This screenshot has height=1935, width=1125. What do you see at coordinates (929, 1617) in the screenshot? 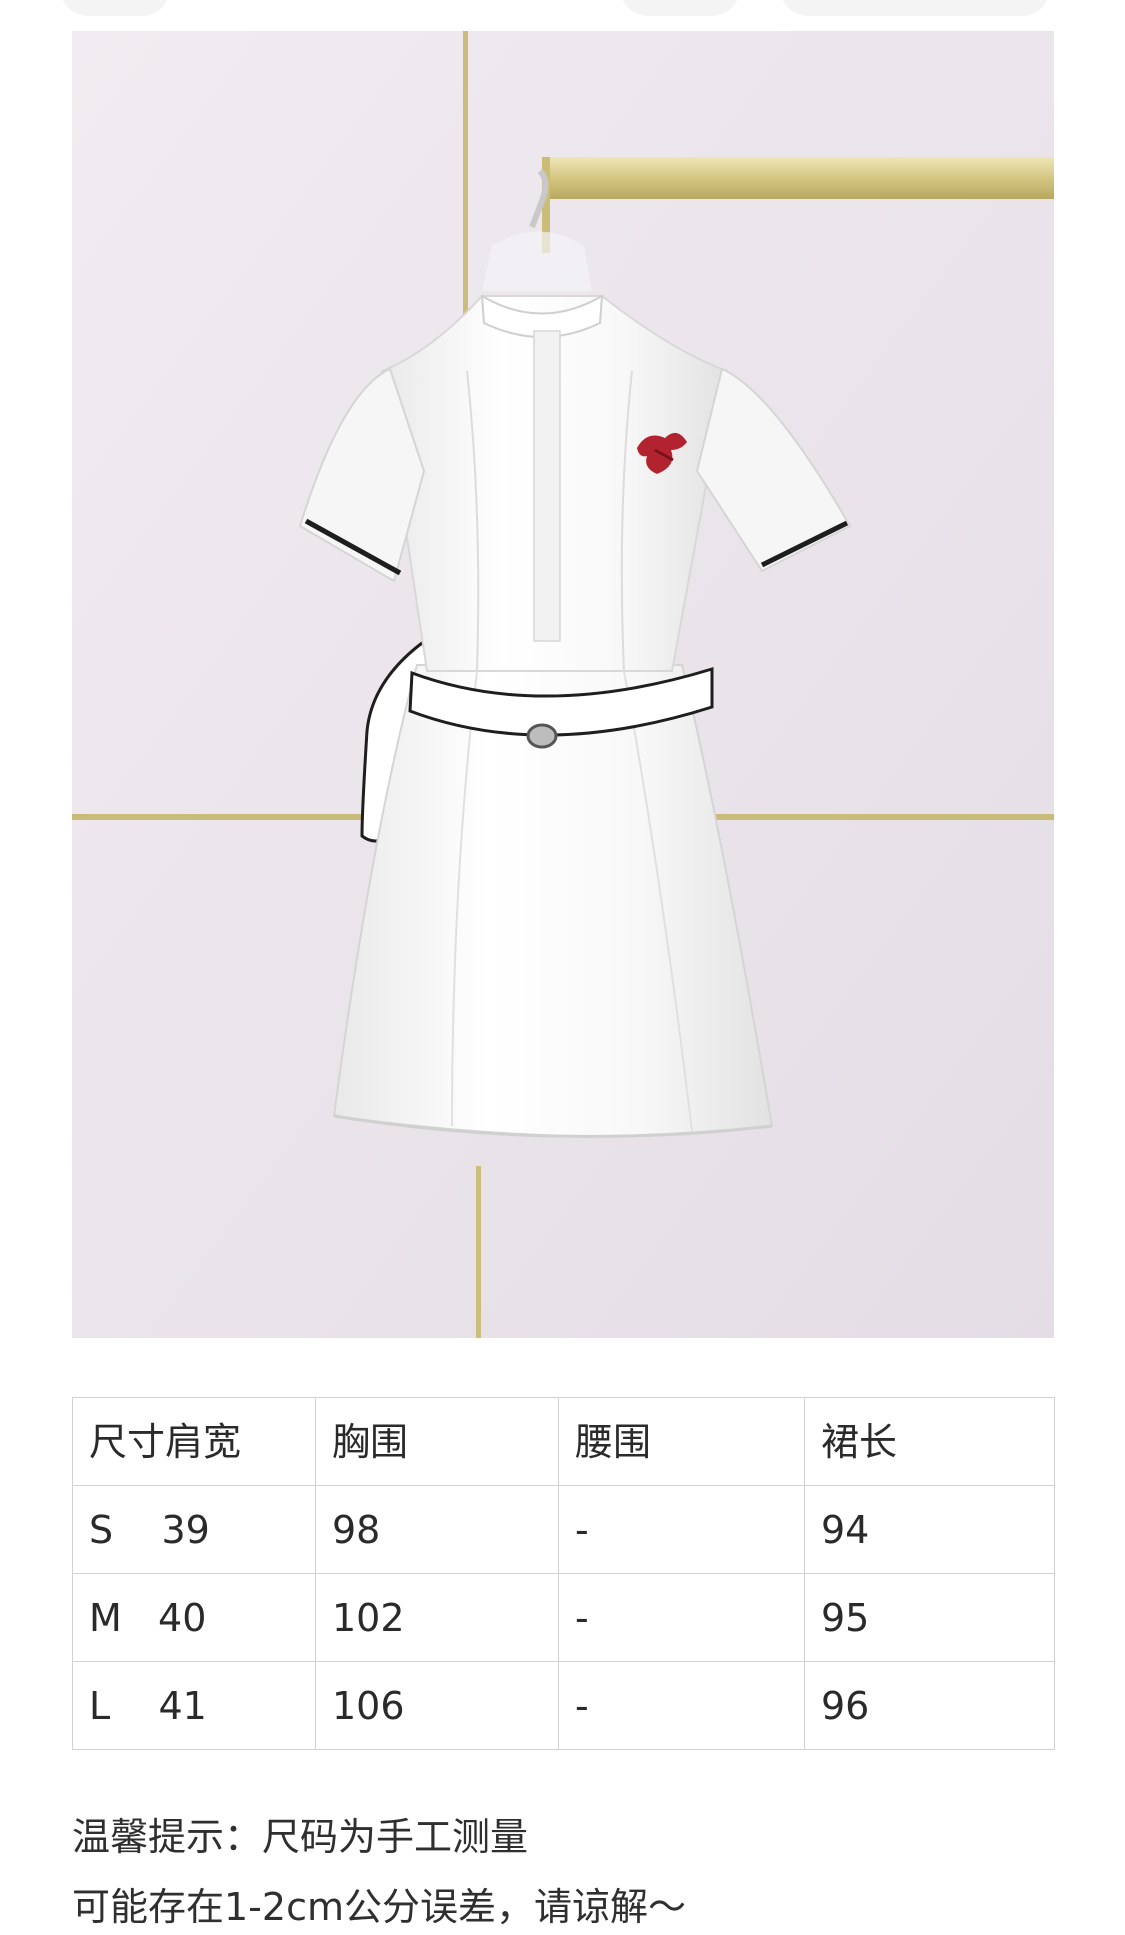
I see `cell-length: 95` at bounding box center [929, 1617].